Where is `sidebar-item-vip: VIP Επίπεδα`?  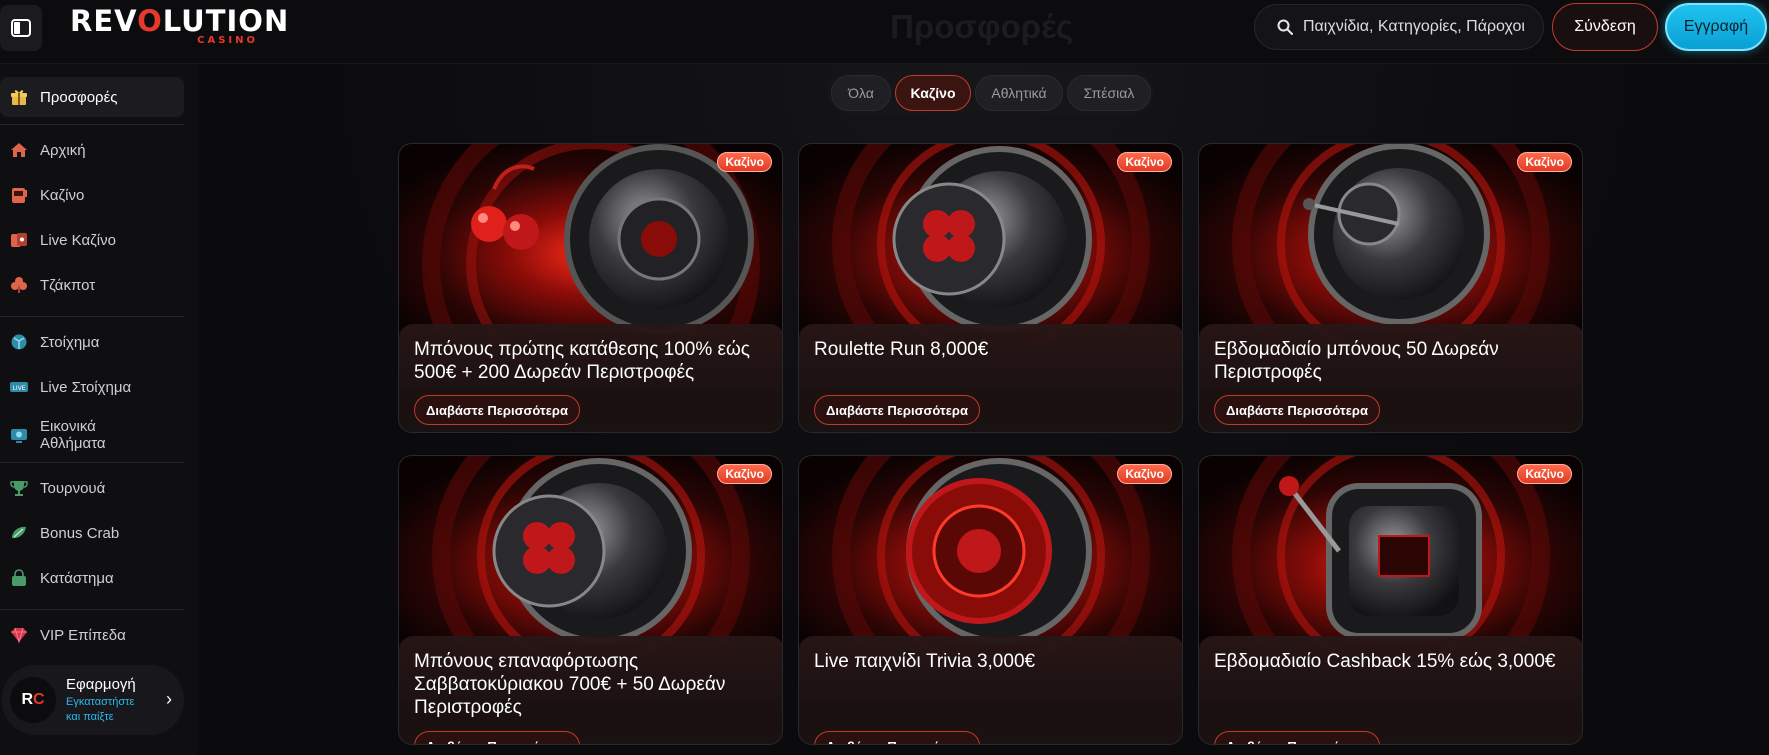
sidebar-item-vip: VIP Επίπεδα is located at coordinates (92, 635).